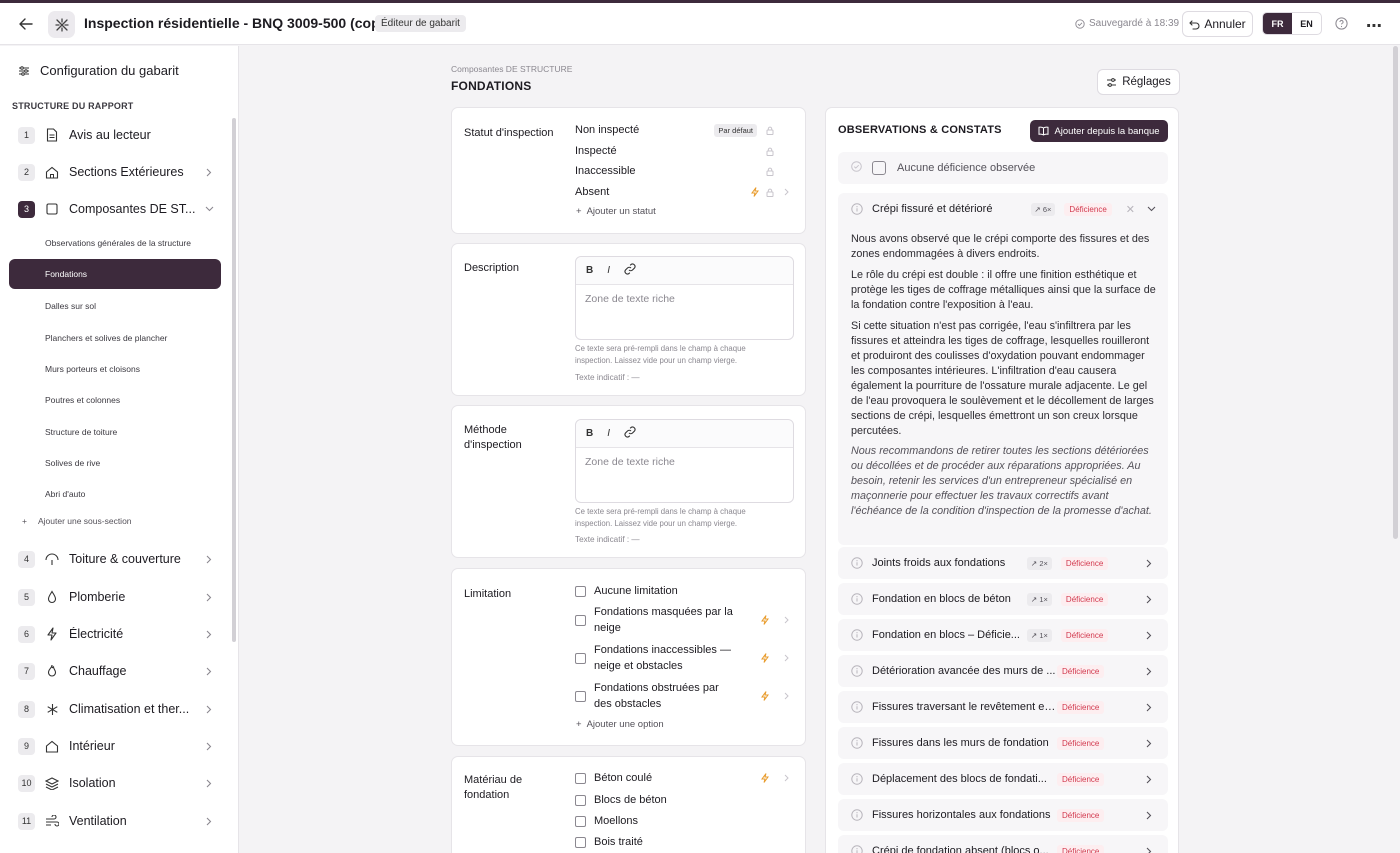 The image size is (1400, 853). I want to click on chevron-down-icon, so click(1151, 209).